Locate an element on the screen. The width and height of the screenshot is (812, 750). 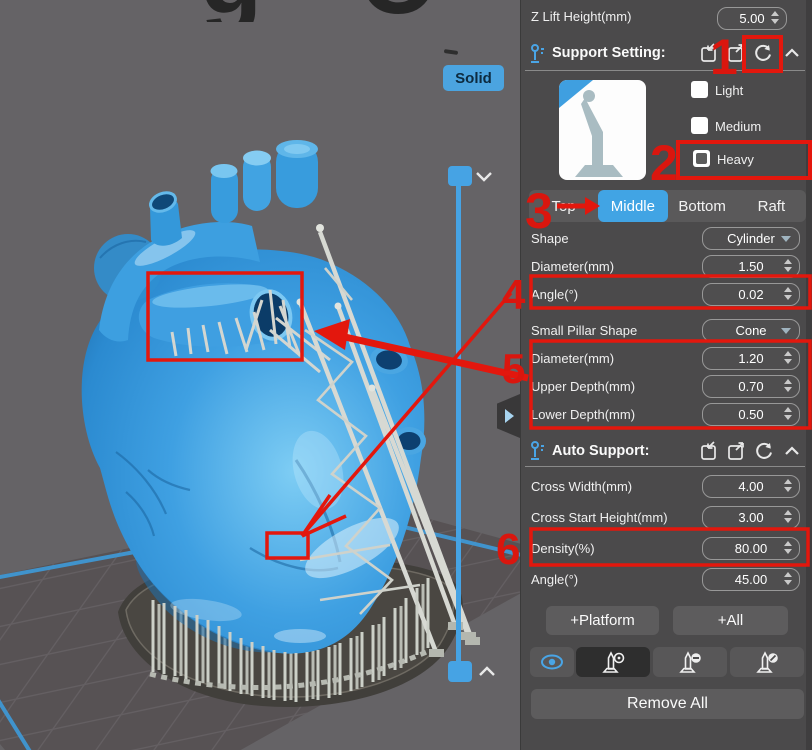
upper-depth-label: Upper Depth(mm) is located at coordinates (583, 386).